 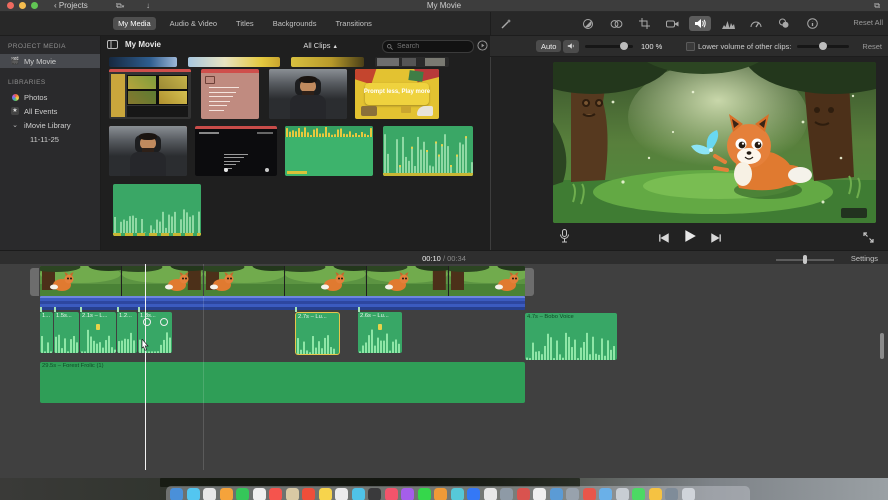 What do you see at coordinates (320, 45) in the screenshot?
I see `clip-filter-dropdown: All Clips ▲` at bounding box center [320, 45].